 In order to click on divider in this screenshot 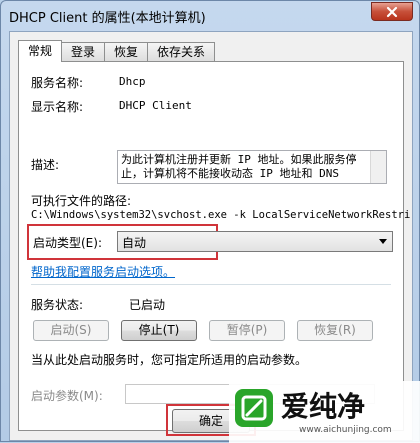, I will do `click(211, 284)`.